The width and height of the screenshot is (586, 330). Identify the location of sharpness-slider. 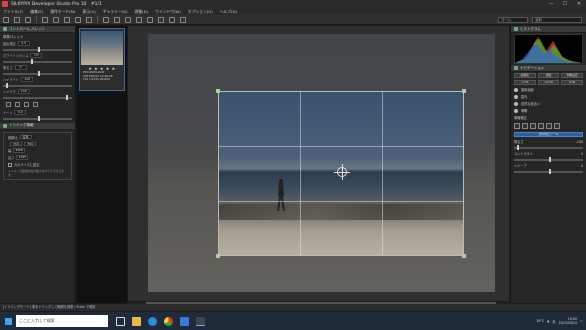
(548, 171).